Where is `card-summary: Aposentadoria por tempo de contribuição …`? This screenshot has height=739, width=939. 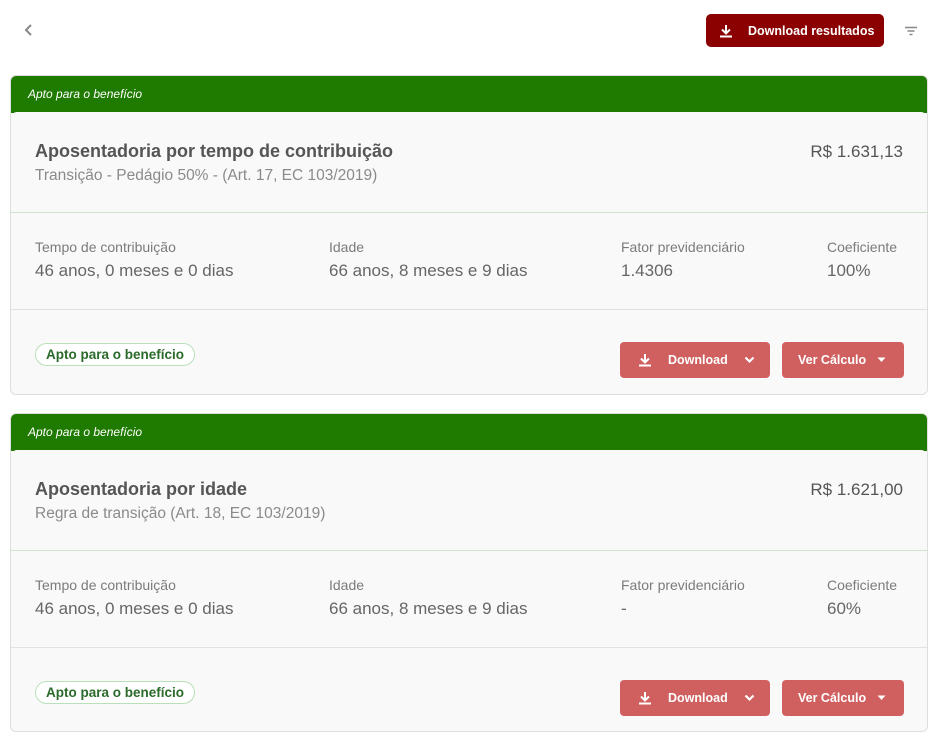 card-summary: Aposentadoria por tempo de contribuição … is located at coordinates (469, 162).